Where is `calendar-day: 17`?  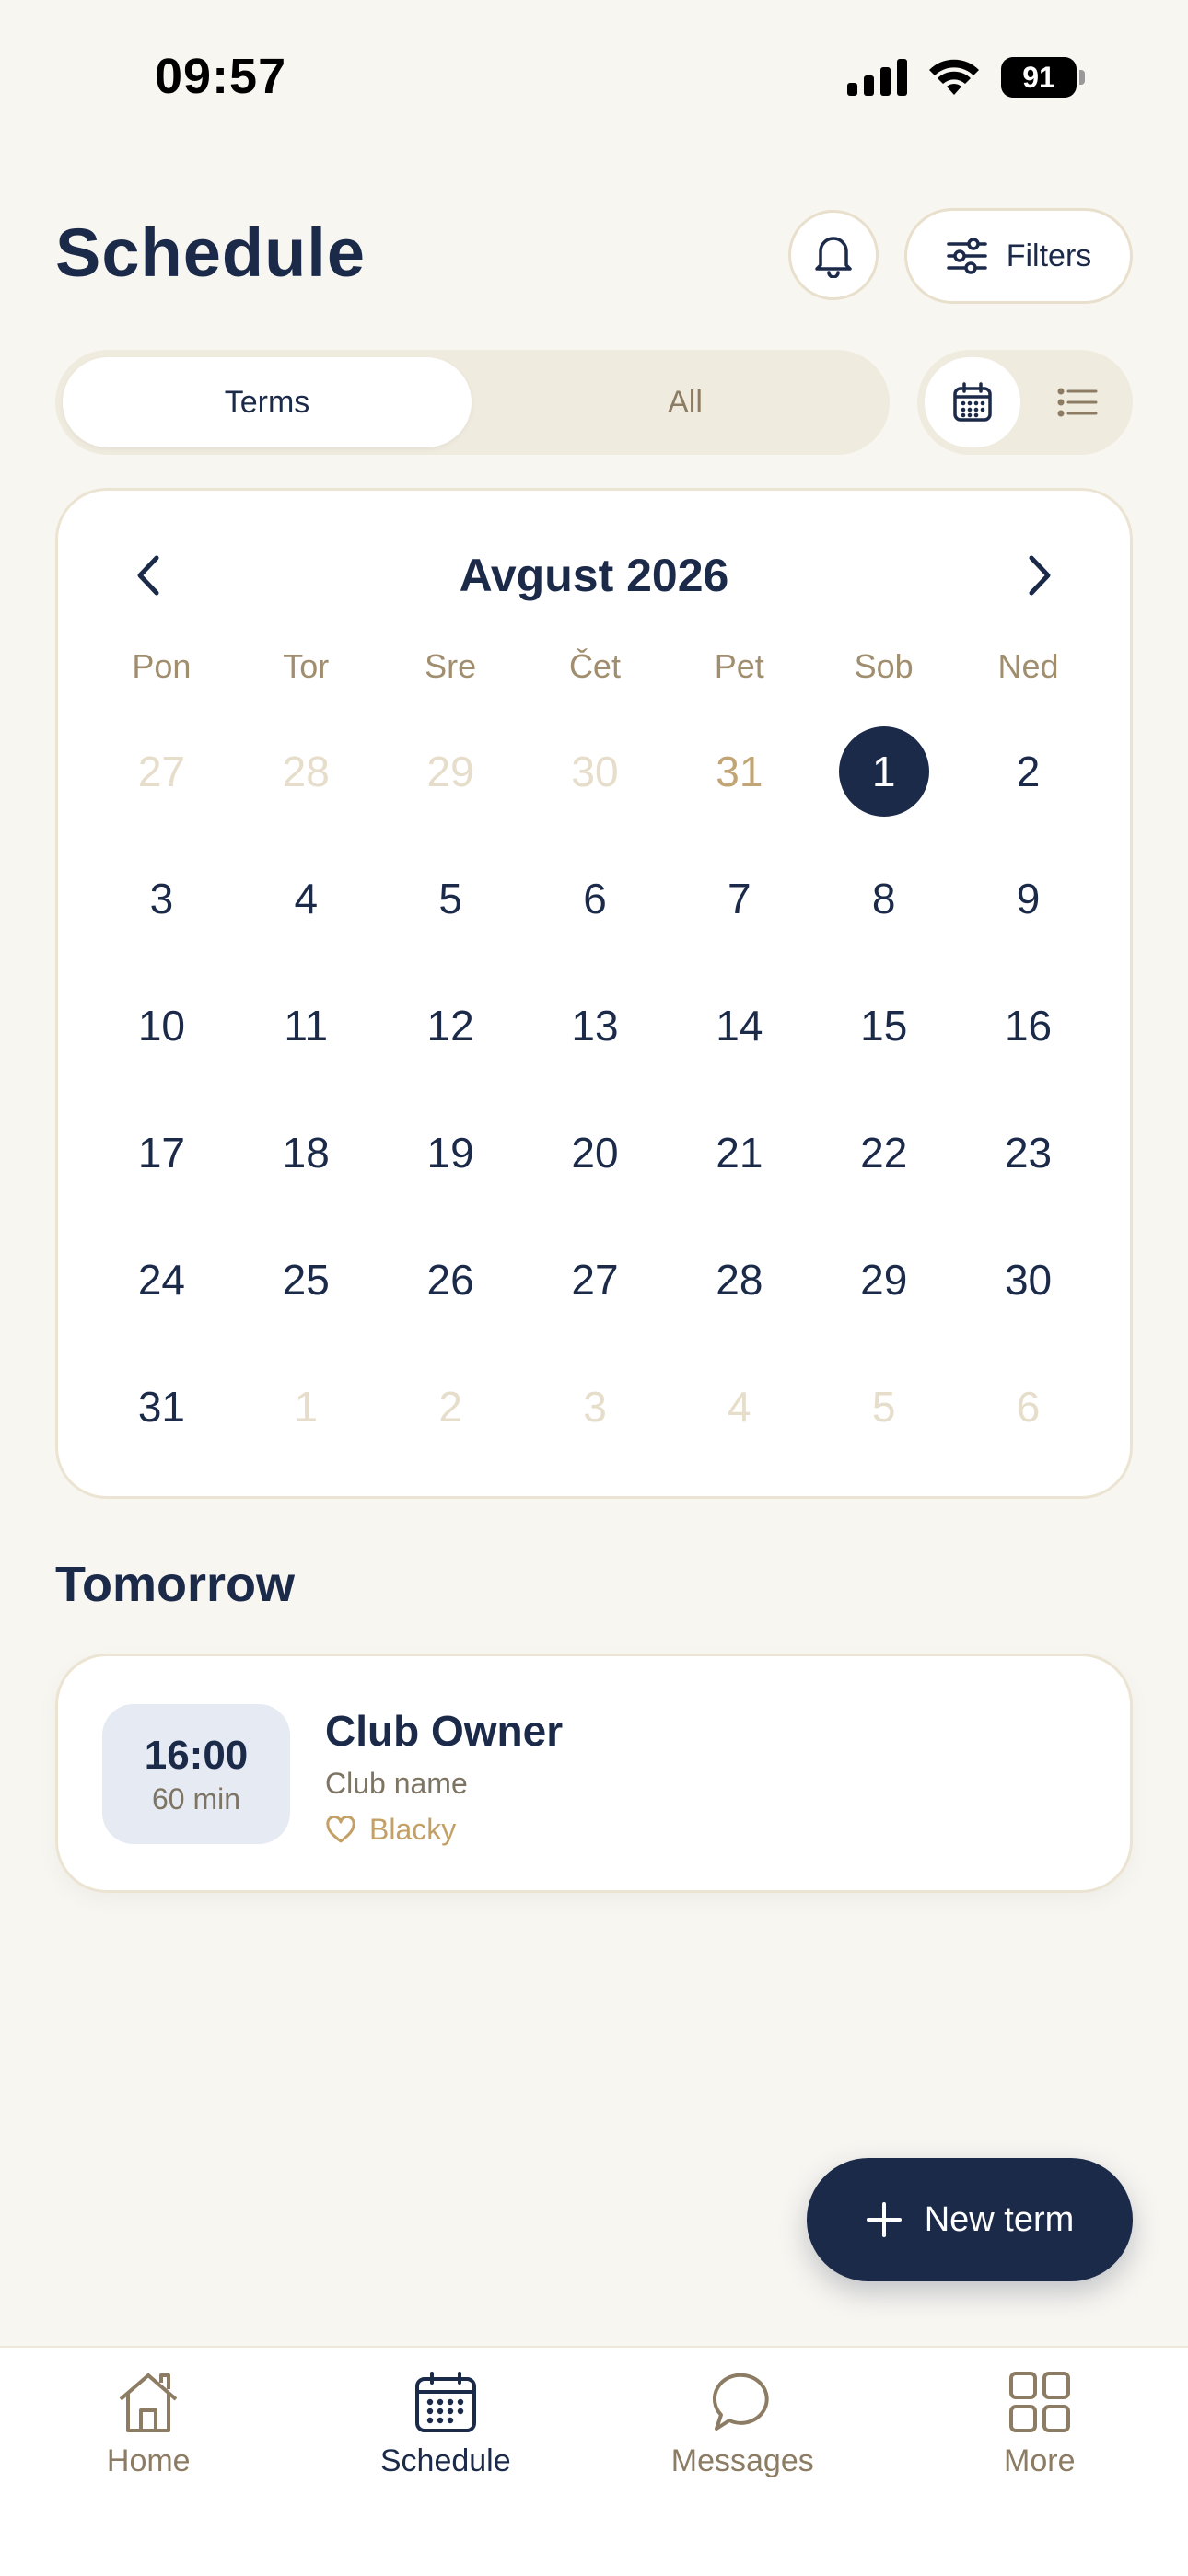
calendar-day: 17 is located at coordinates (161, 1171).